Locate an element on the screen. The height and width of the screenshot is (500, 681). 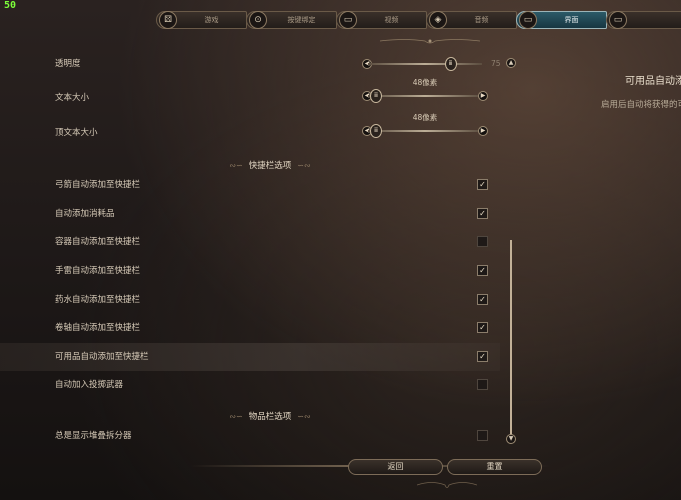
text-size-label: 文本大小 is located at coordinates (72, 98).